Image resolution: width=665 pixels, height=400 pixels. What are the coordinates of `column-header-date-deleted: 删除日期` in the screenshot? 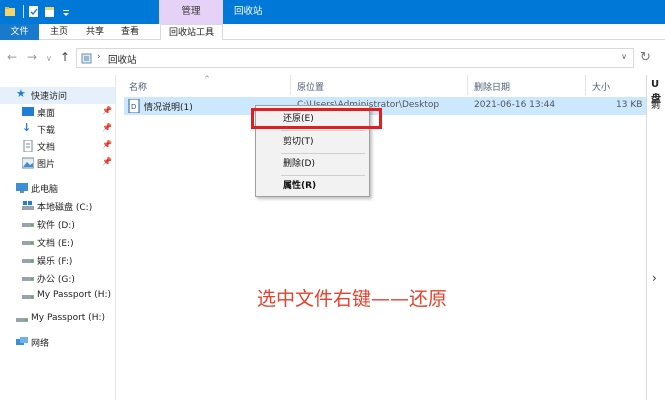 It's located at (492, 86).